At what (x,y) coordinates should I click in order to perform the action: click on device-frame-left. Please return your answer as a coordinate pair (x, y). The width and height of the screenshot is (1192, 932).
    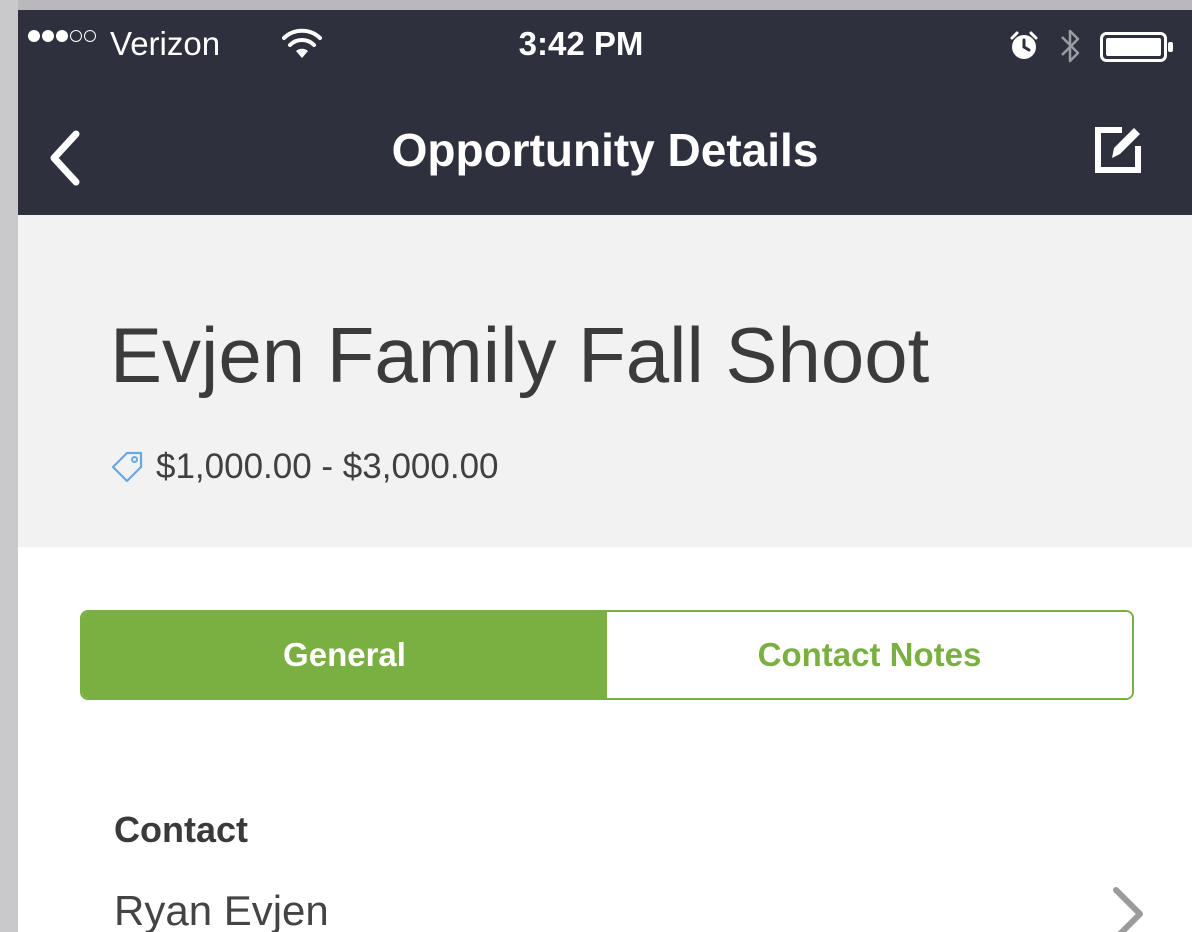
    Looking at the image, I should click on (9, 466).